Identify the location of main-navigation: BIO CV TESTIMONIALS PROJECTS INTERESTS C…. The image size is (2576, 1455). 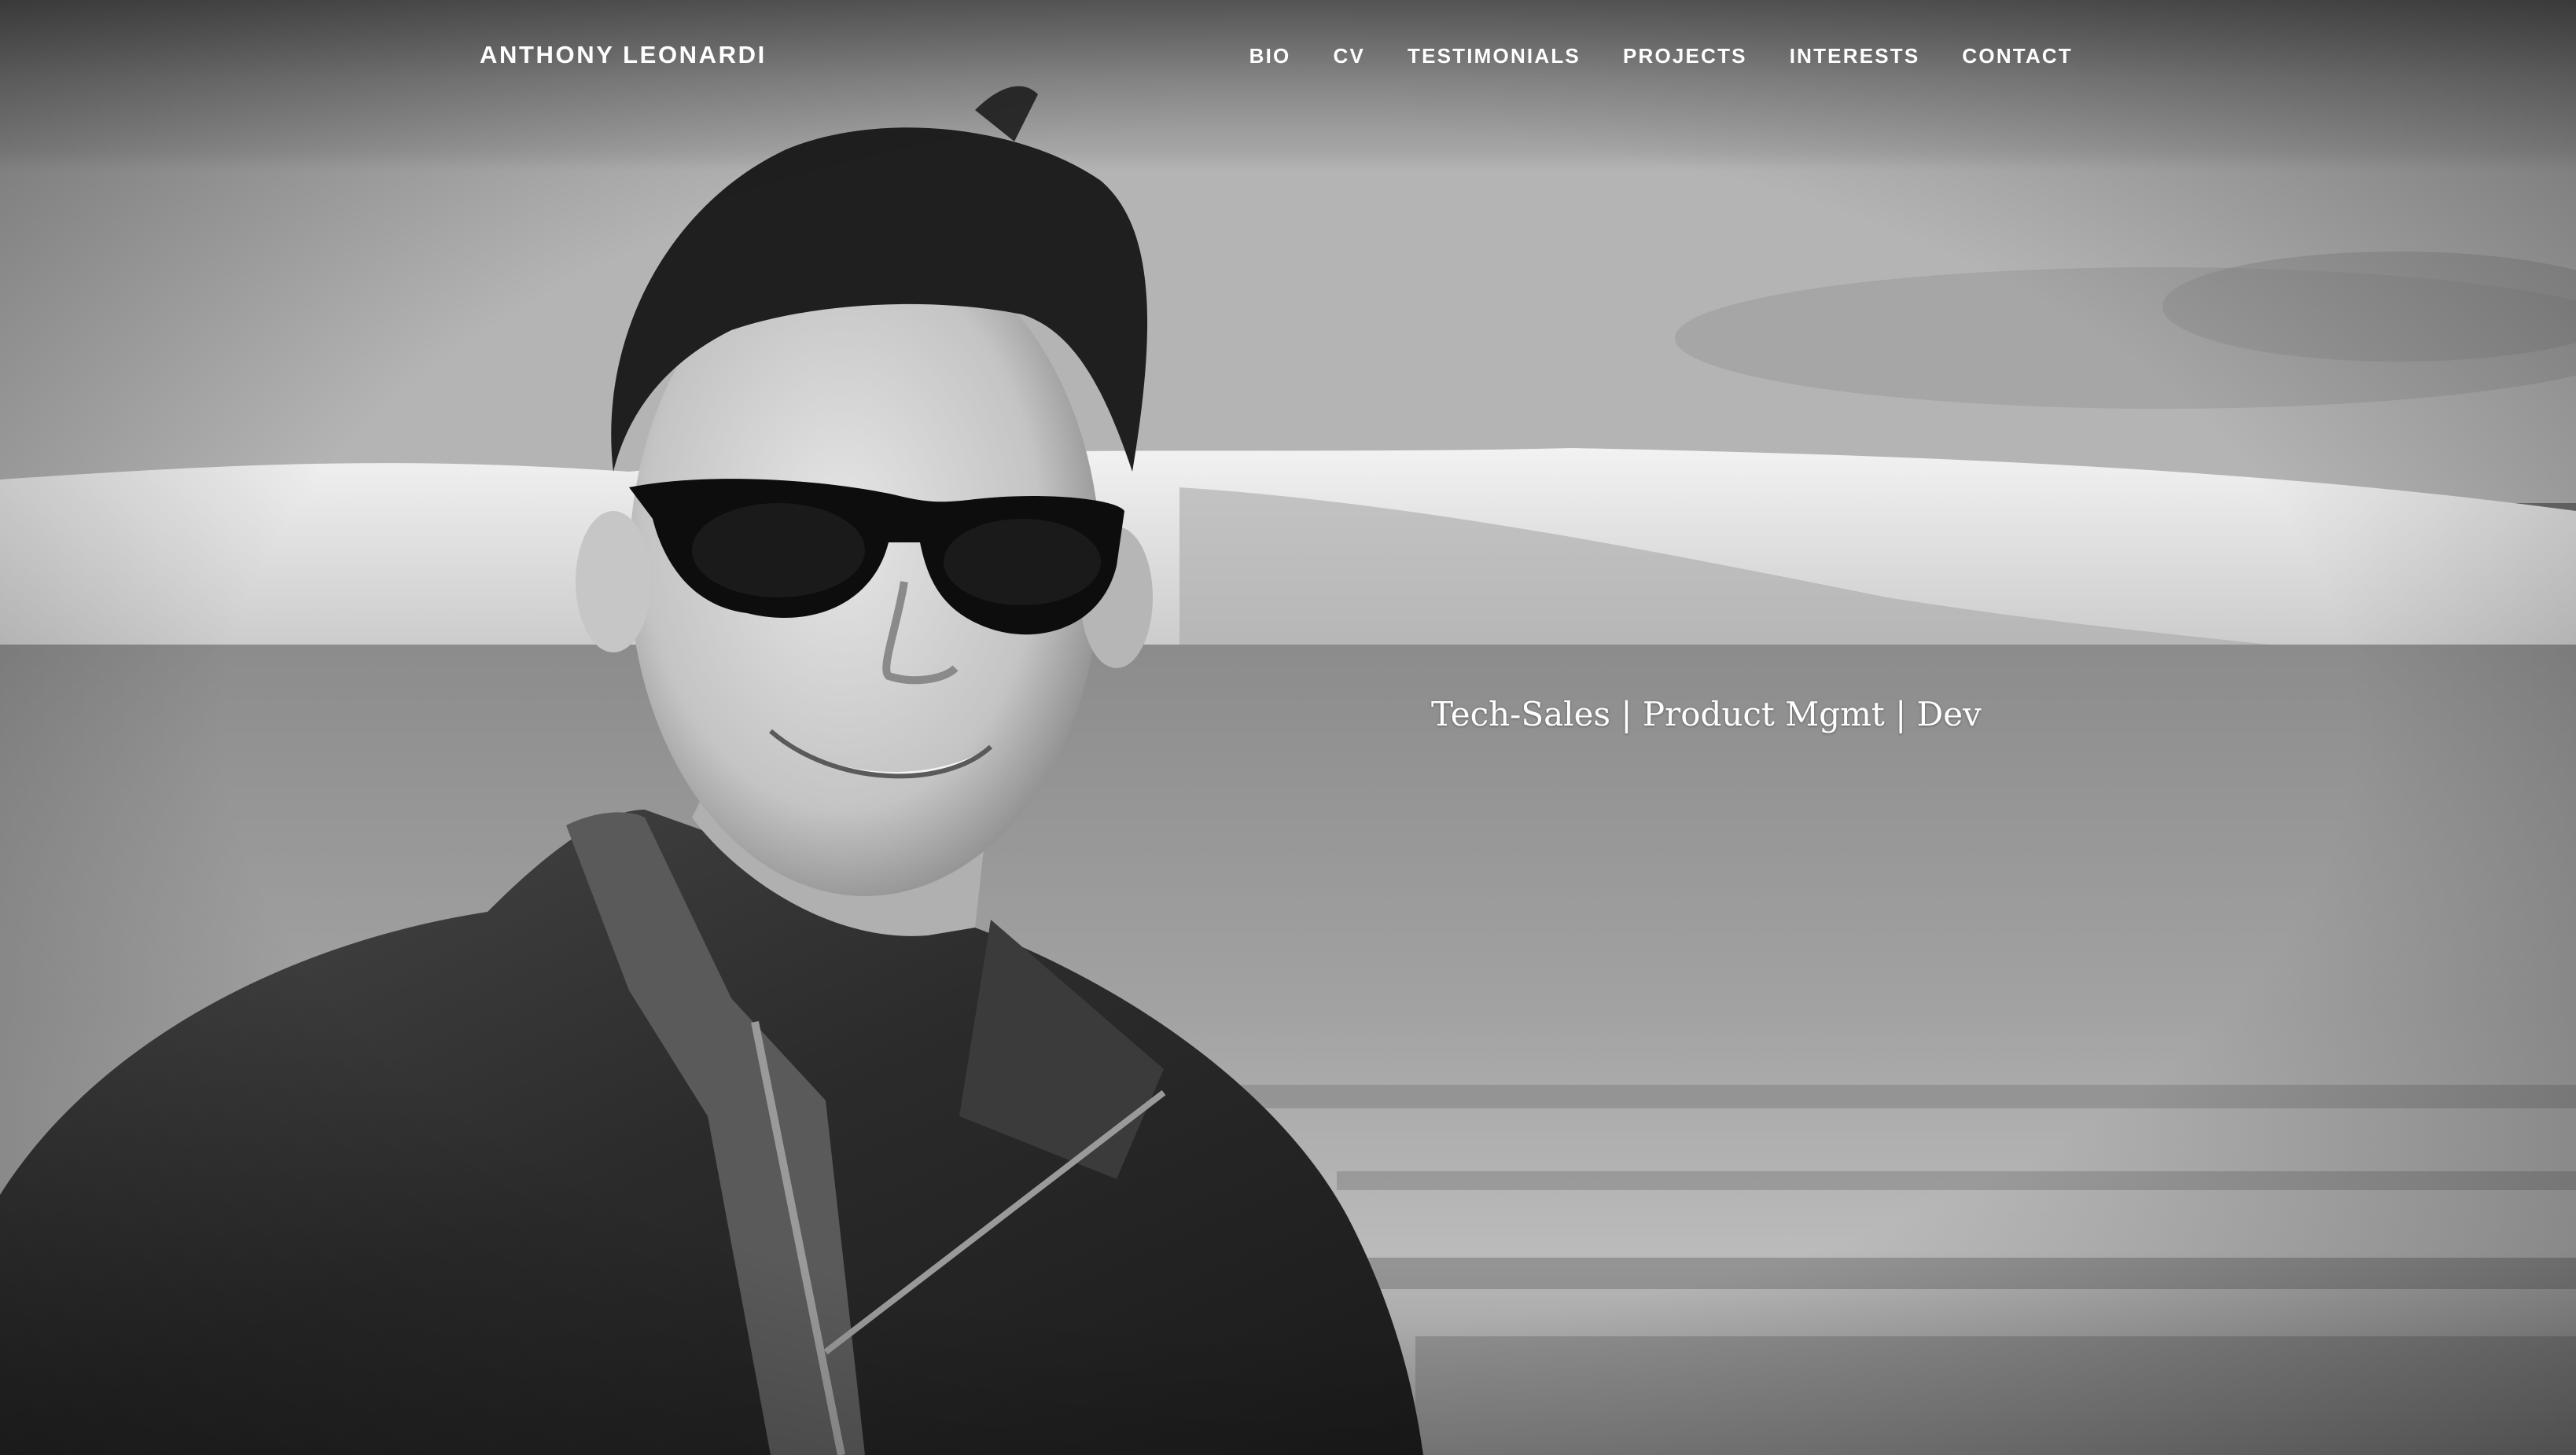
(1661, 56).